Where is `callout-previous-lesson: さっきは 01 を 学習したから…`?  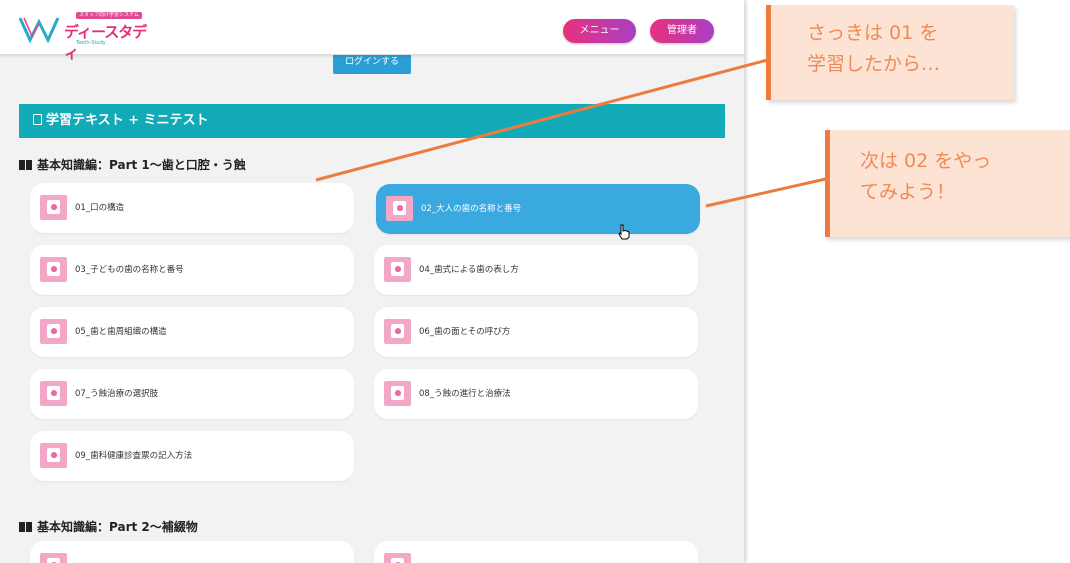 callout-previous-lesson: さっきは 01 を 学習したから… is located at coordinates (890, 52).